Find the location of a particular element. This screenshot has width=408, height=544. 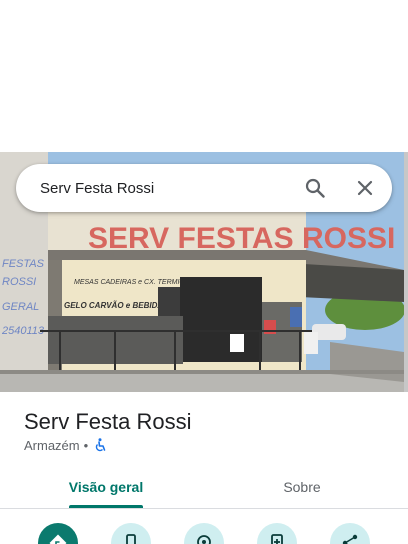

location-pin-icon is located at coordinates (204, 533).